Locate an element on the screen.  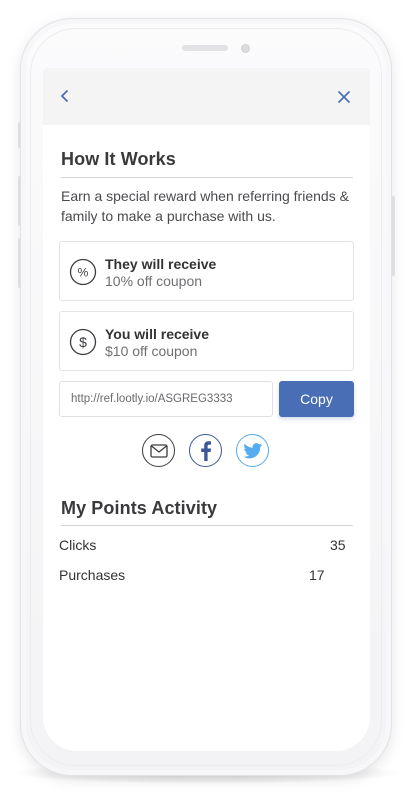
close-icon is located at coordinates (344, 97).